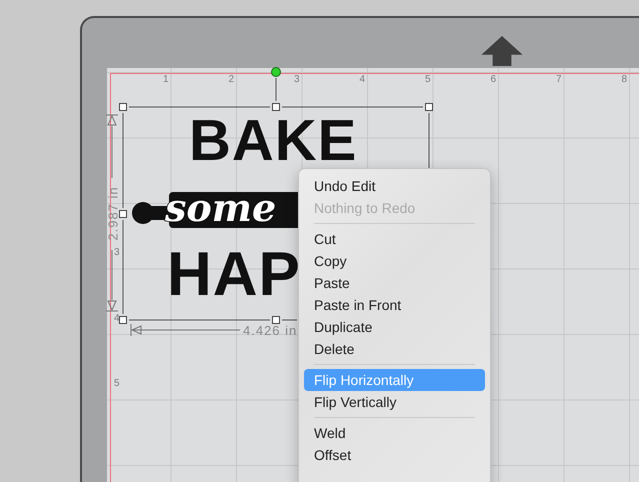 The width and height of the screenshot is (639, 482). I want to click on menu-item: Copy, so click(394, 261).